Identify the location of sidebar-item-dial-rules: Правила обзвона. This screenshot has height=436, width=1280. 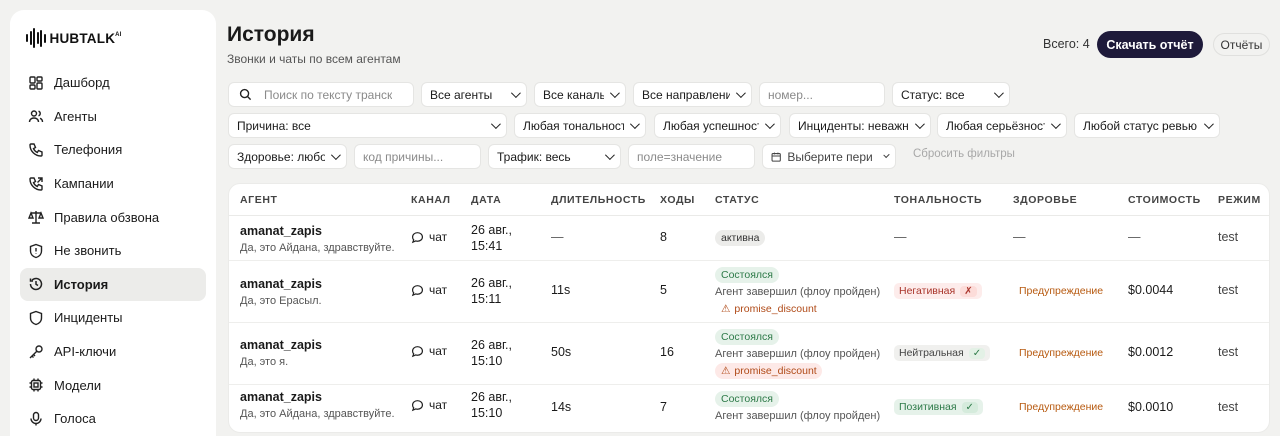
(113, 217).